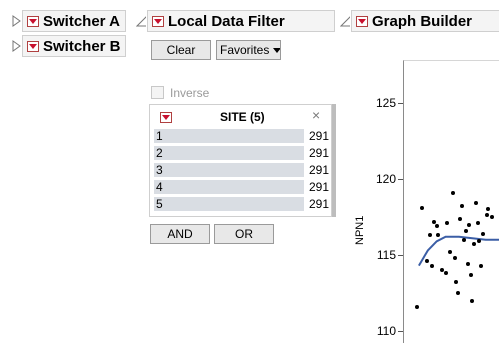  What do you see at coordinates (226, 21) in the screenshot?
I see `local-data-filter-title: Local Data Filter` at bounding box center [226, 21].